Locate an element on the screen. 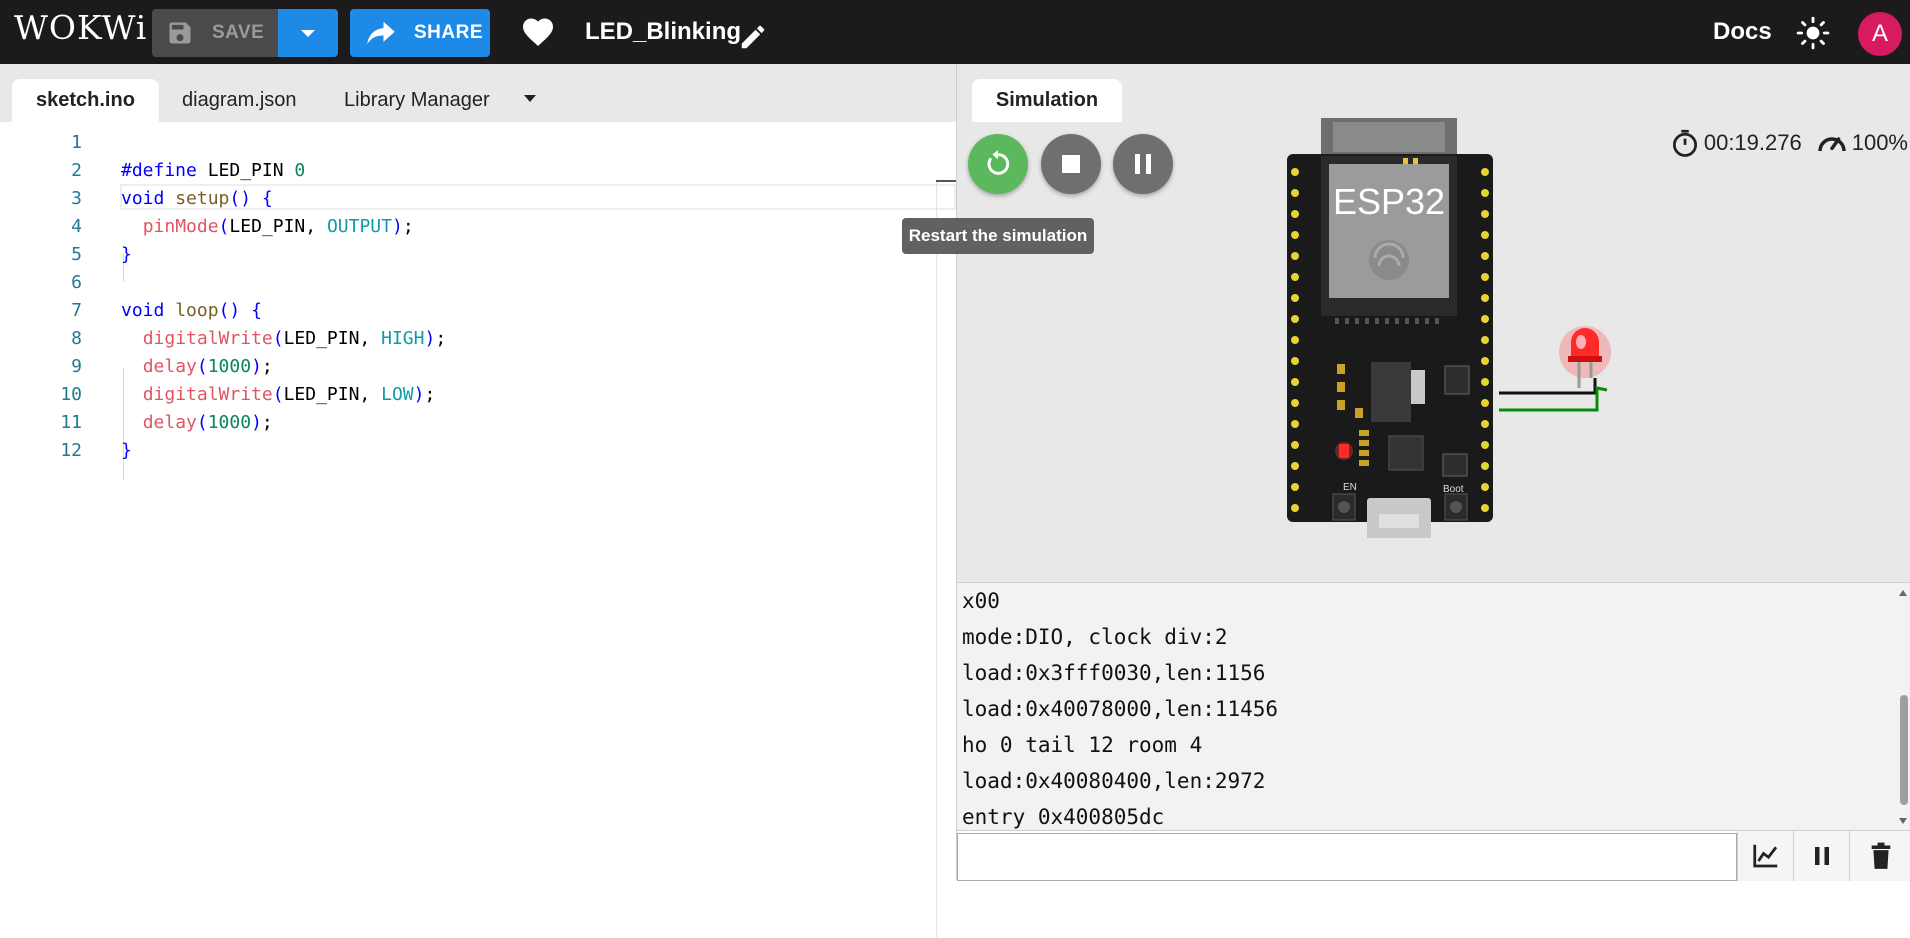 The width and height of the screenshot is (1910, 938). restart-tooltip: Restart the simulation is located at coordinates (998, 236).